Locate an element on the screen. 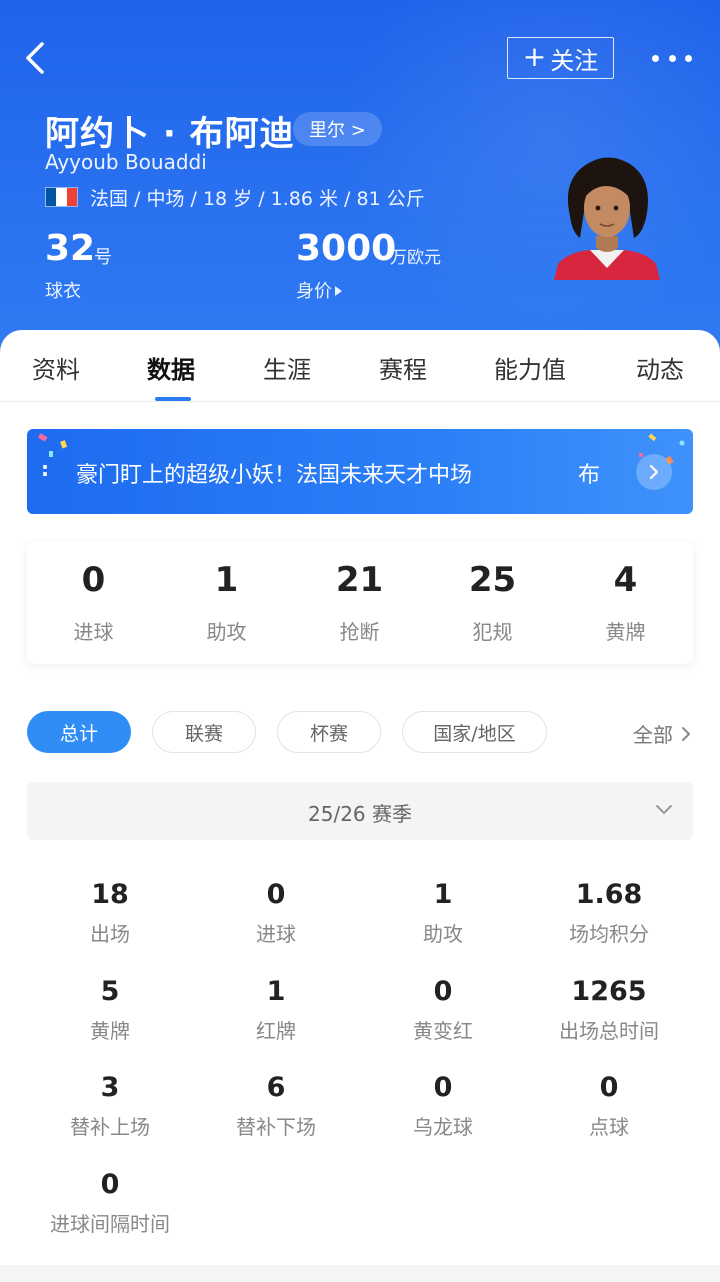  stat-value: 1.68 is located at coordinates (609, 894).